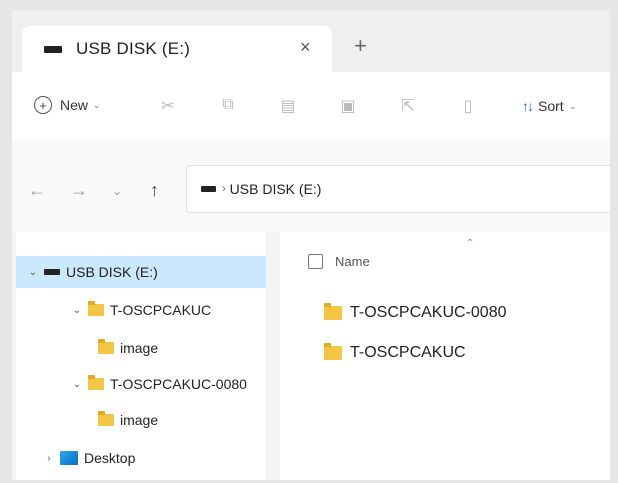 This screenshot has height=483, width=618. Describe the element at coordinates (110, 458) in the screenshot. I see `sidebar-item-label: Desktop` at that location.